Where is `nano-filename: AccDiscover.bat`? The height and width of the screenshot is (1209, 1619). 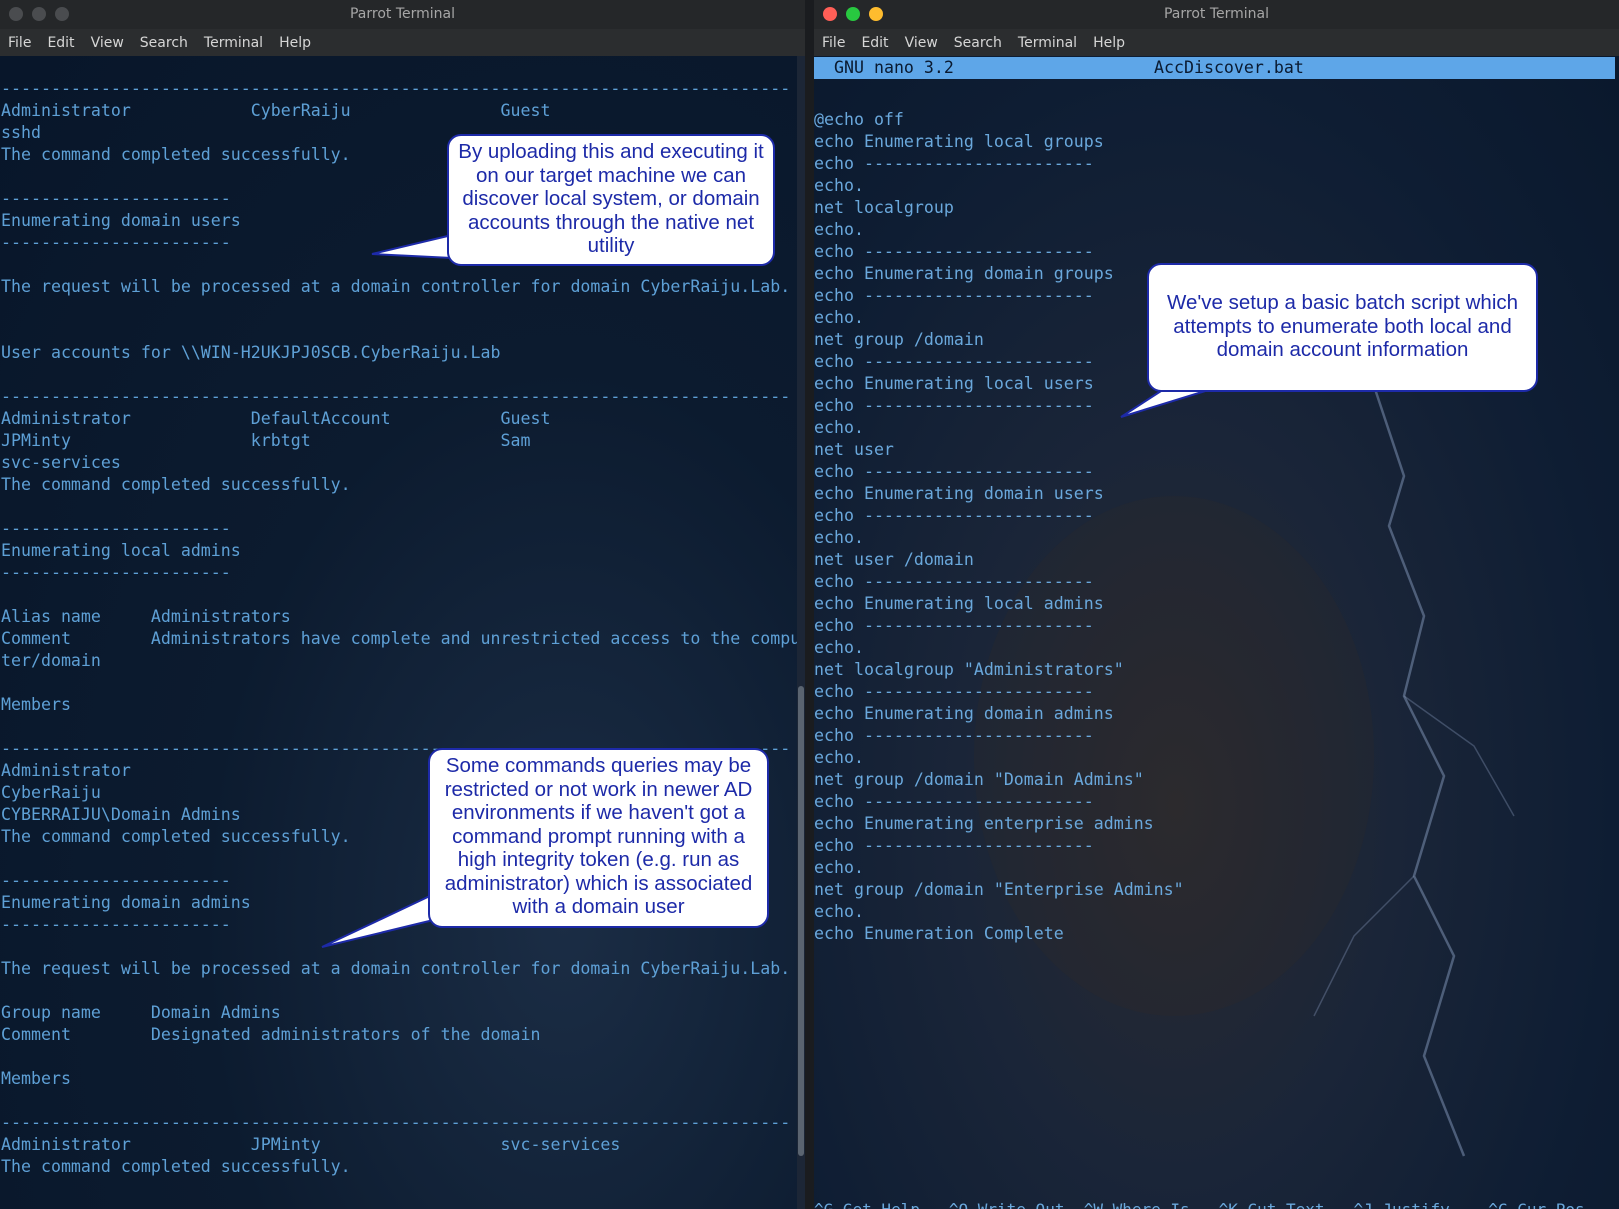 nano-filename: AccDiscover.bat is located at coordinates (1229, 67).